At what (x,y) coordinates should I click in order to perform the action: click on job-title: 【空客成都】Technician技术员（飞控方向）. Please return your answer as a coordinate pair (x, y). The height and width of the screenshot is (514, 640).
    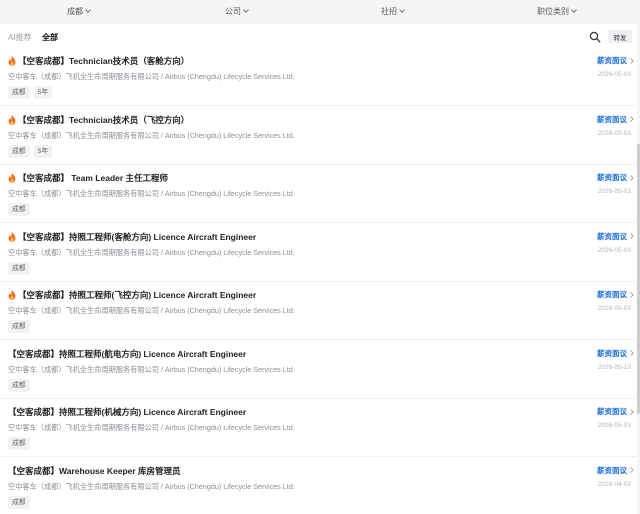
    Looking at the image, I should click on (103, 120).